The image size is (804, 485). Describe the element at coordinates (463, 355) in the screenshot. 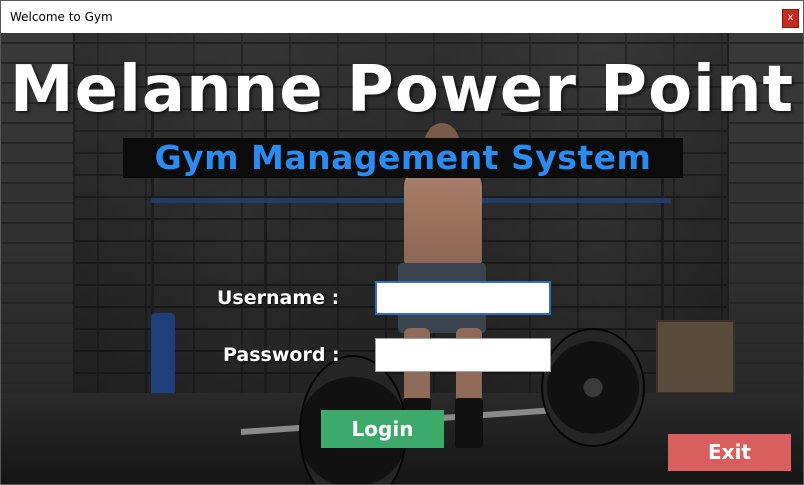

I see `password-input` at that location.